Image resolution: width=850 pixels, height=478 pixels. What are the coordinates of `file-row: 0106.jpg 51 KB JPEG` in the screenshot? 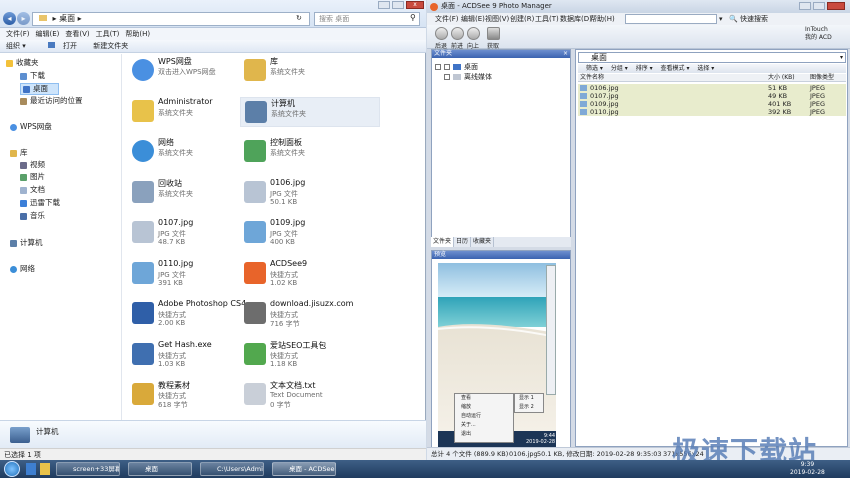 It's located at (712, 88).